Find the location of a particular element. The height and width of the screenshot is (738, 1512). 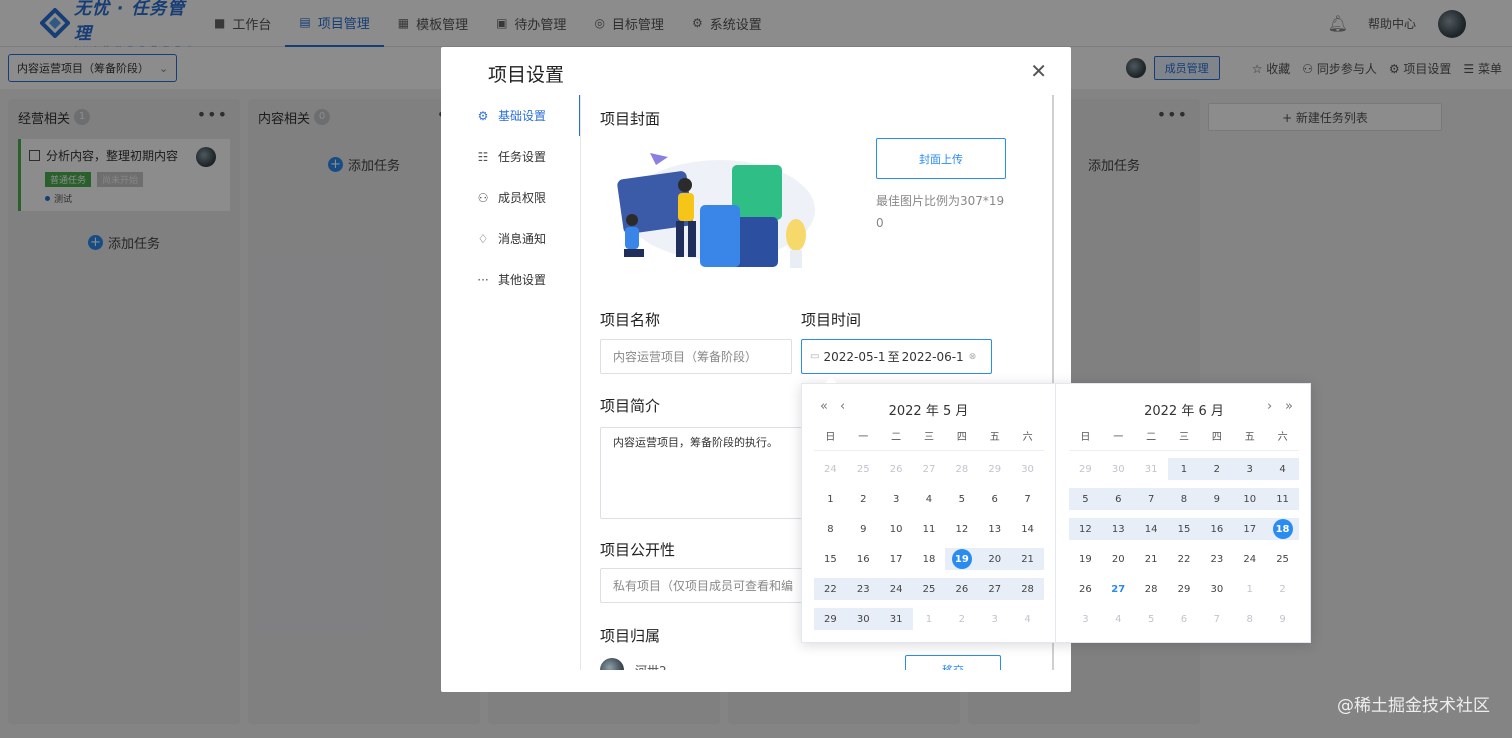

menu-item-basic-settings: ⚙ 基础设置 is located at coordinates (520, 115).